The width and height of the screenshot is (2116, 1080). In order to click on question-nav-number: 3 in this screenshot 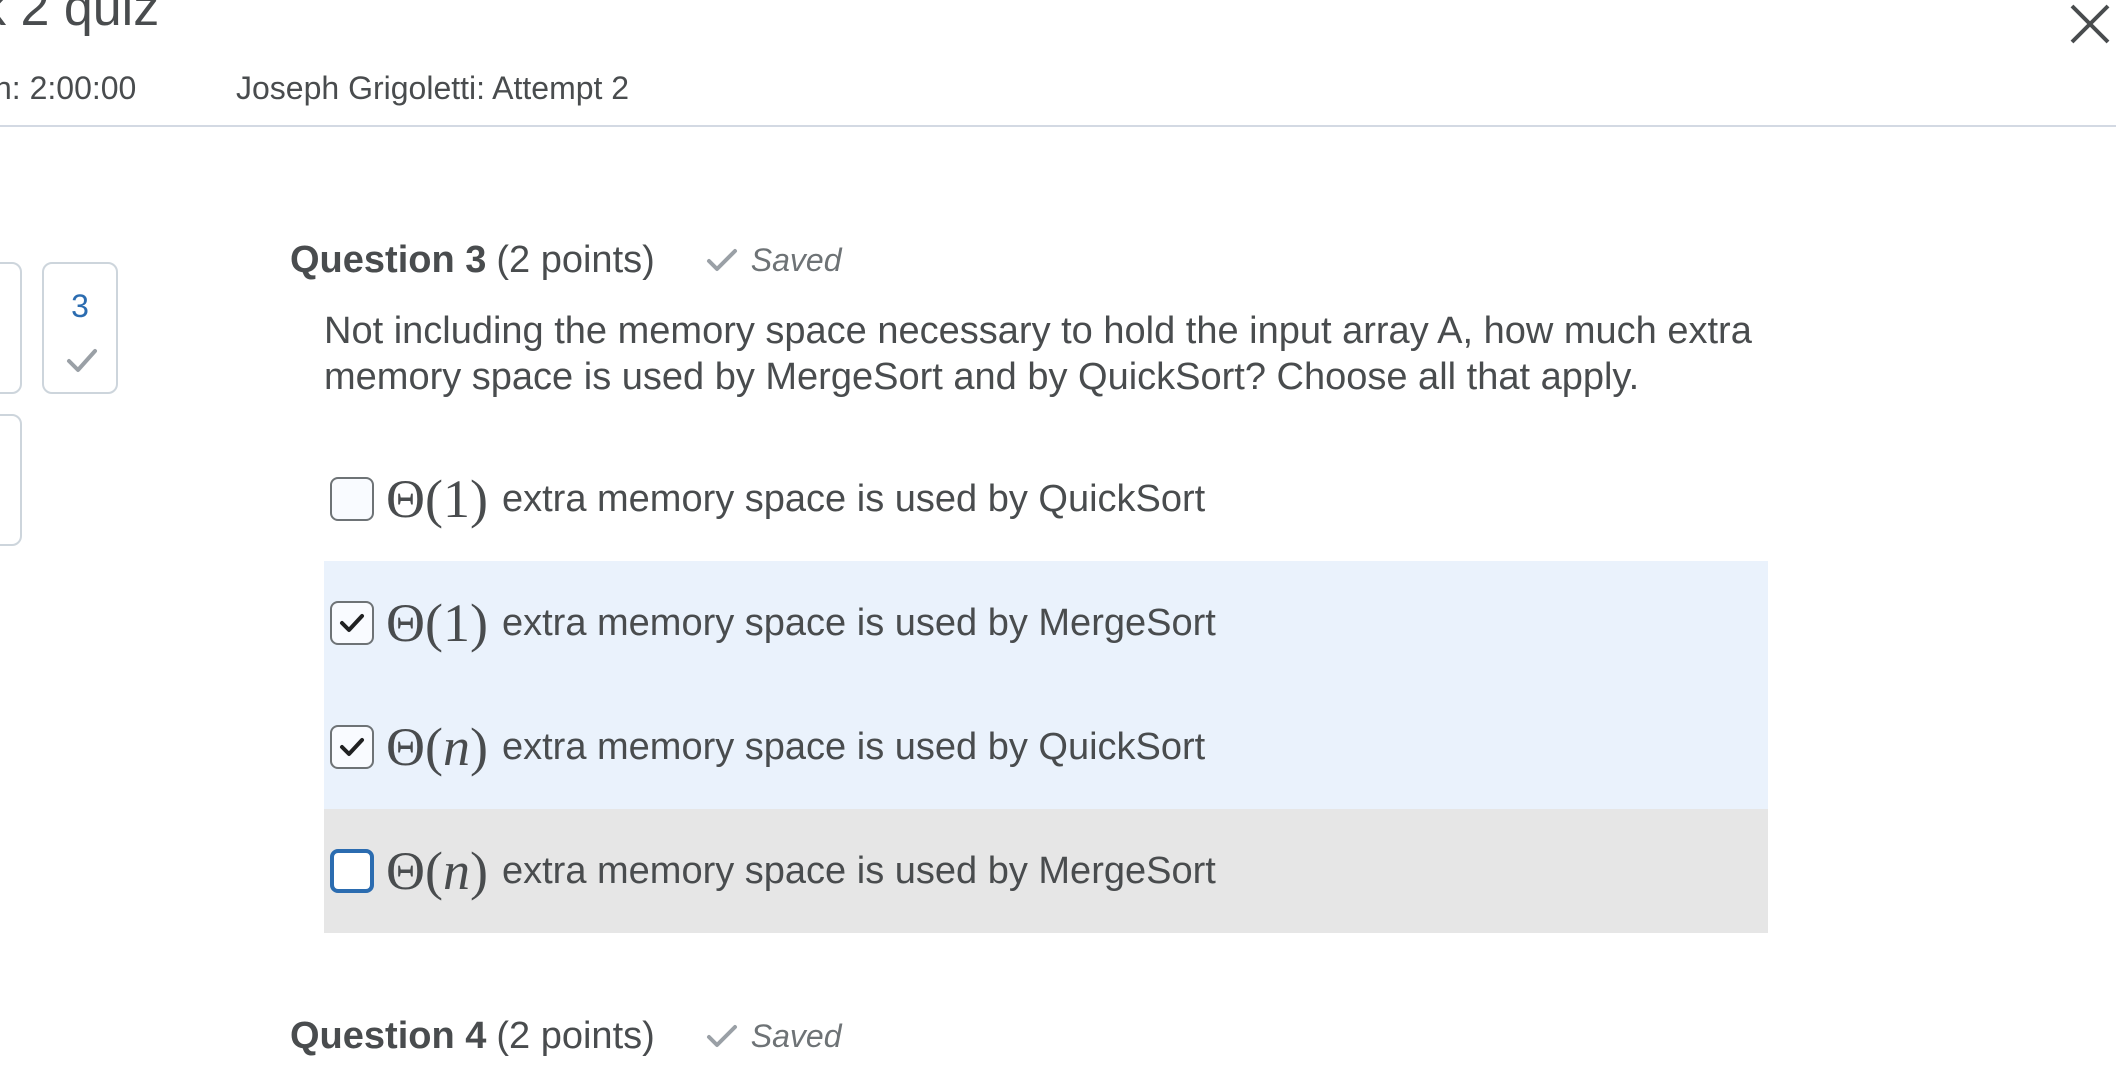, I will do `click(80, 306)`.